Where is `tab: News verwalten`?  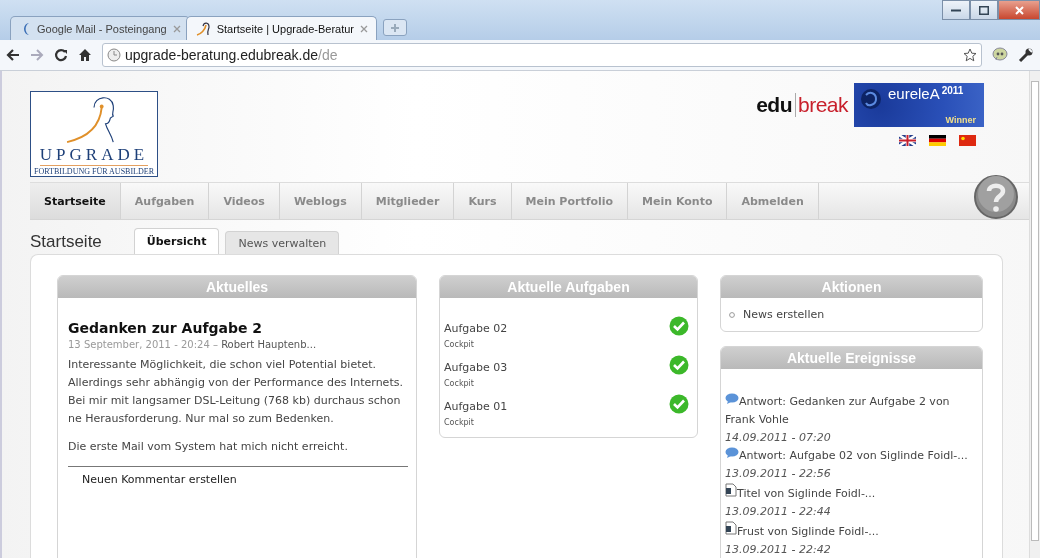 tab: News verwalten is located at coordinates (282, 242).